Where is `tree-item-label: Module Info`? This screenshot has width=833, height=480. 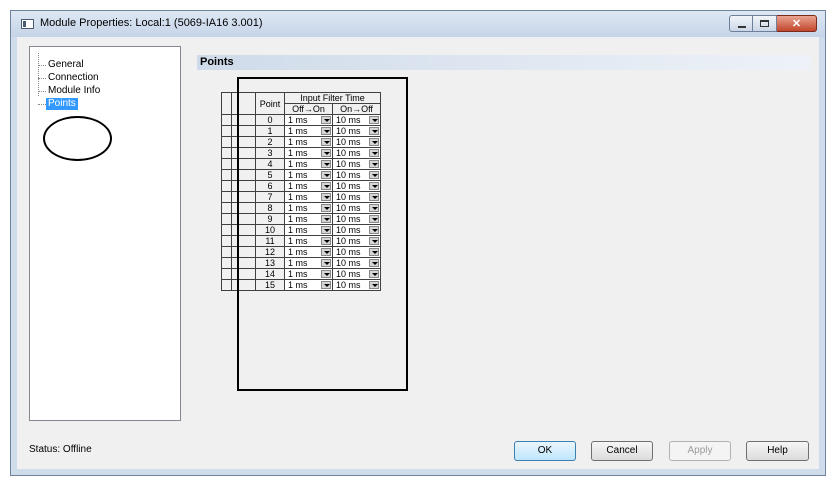 tree-item-label: Module Info is located at coordinates (74, 90).